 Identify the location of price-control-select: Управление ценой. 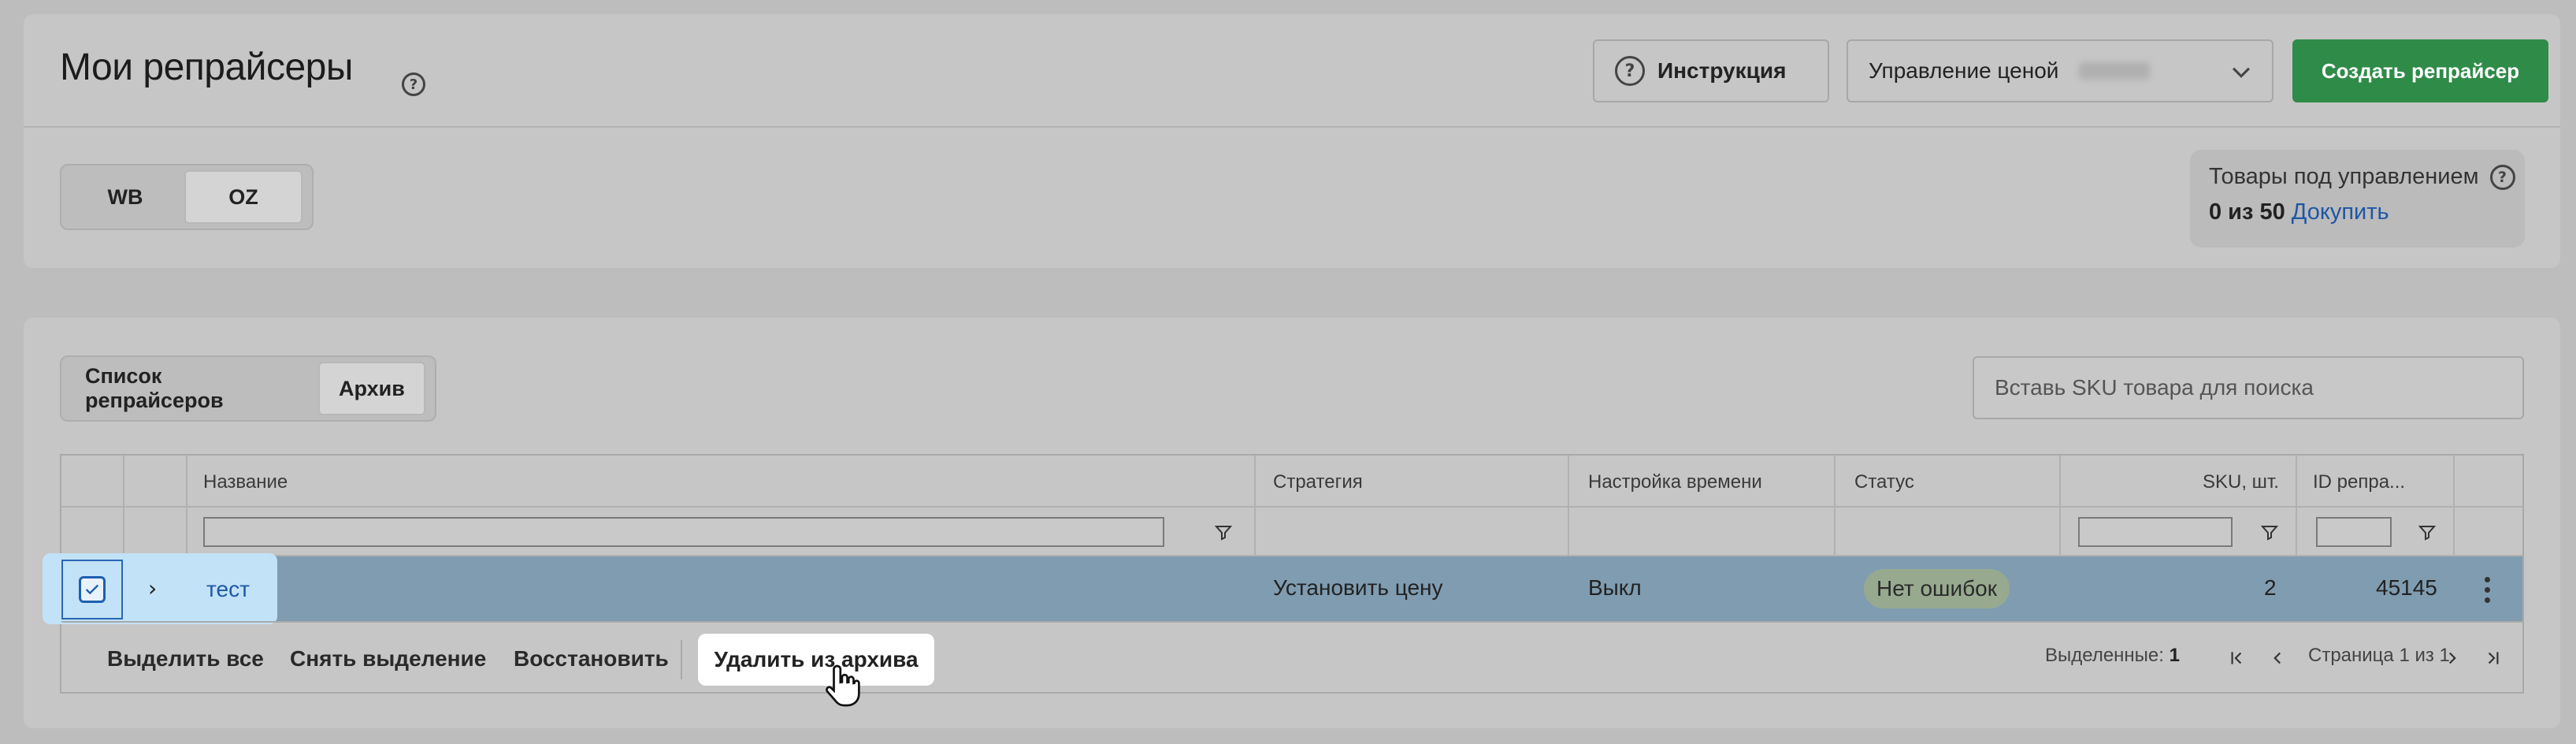
(2060, 70).